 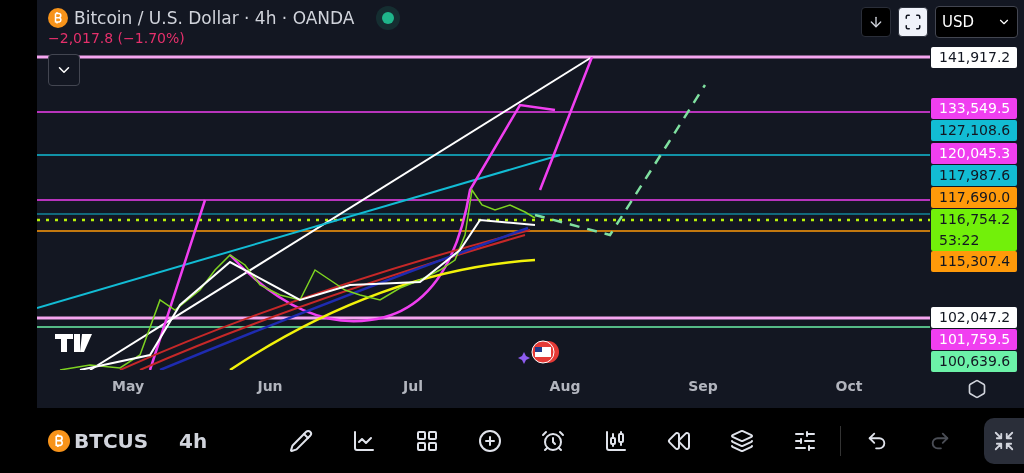 What do you see at coordinates (804, 440) in the screenshot?
I see `sliders-icon` at bounding box center [804, 440].